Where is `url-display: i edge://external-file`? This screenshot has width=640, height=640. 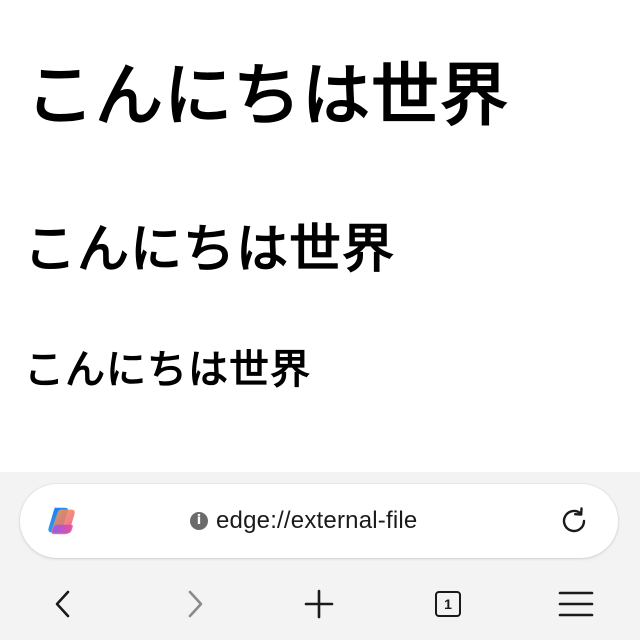 url-display: i edge://external-file is located at coordinates (303, 521).